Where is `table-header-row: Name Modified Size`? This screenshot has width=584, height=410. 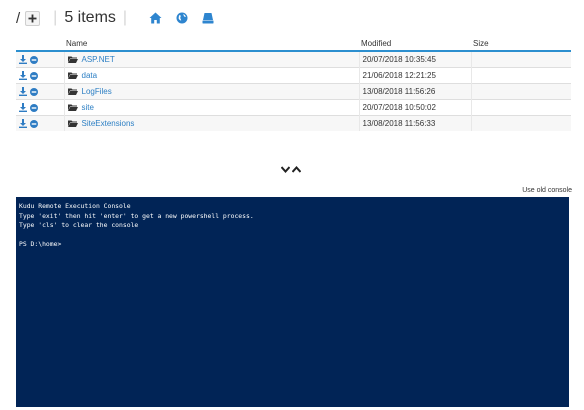
table-header-row: Name Modified Size is located at coordinates (293, 44).